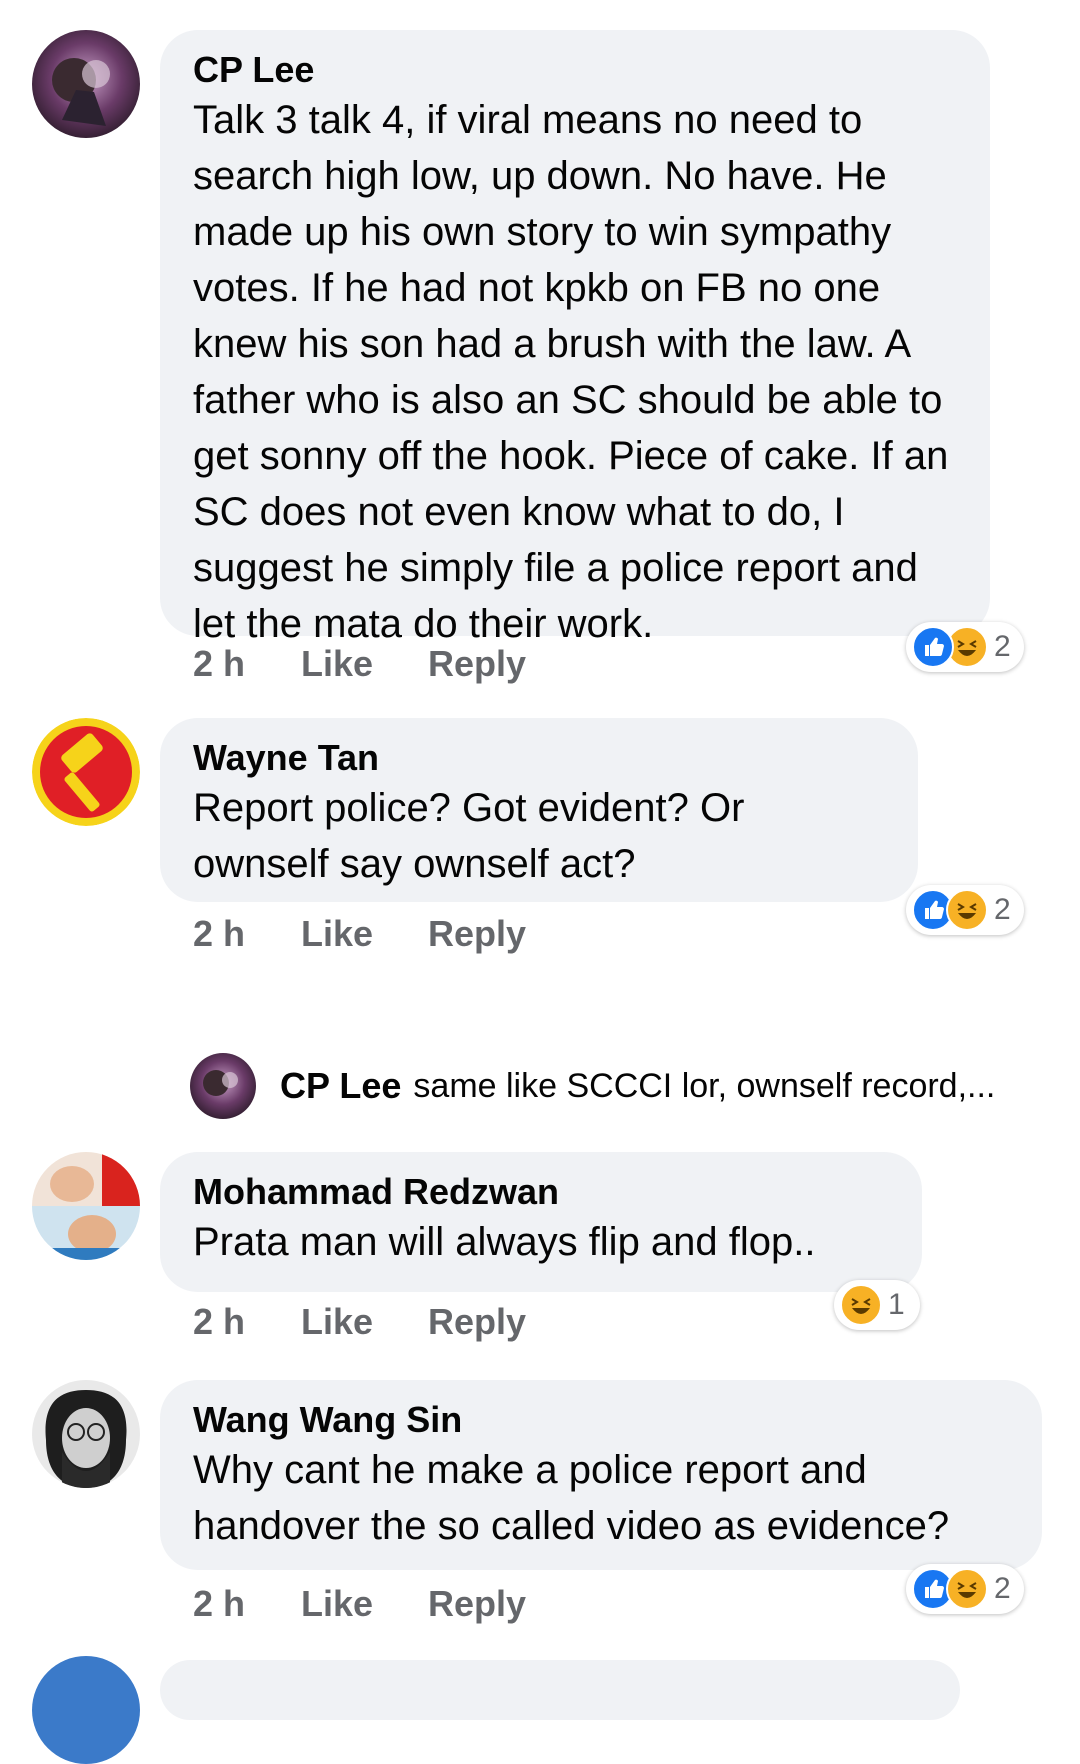 The image size is (1080, 1764). What do you see at coordinates (540, 1192) in the screenshot?
I see `comment-author: Mohammad Redzwan` at bounding box center [540, 1192].